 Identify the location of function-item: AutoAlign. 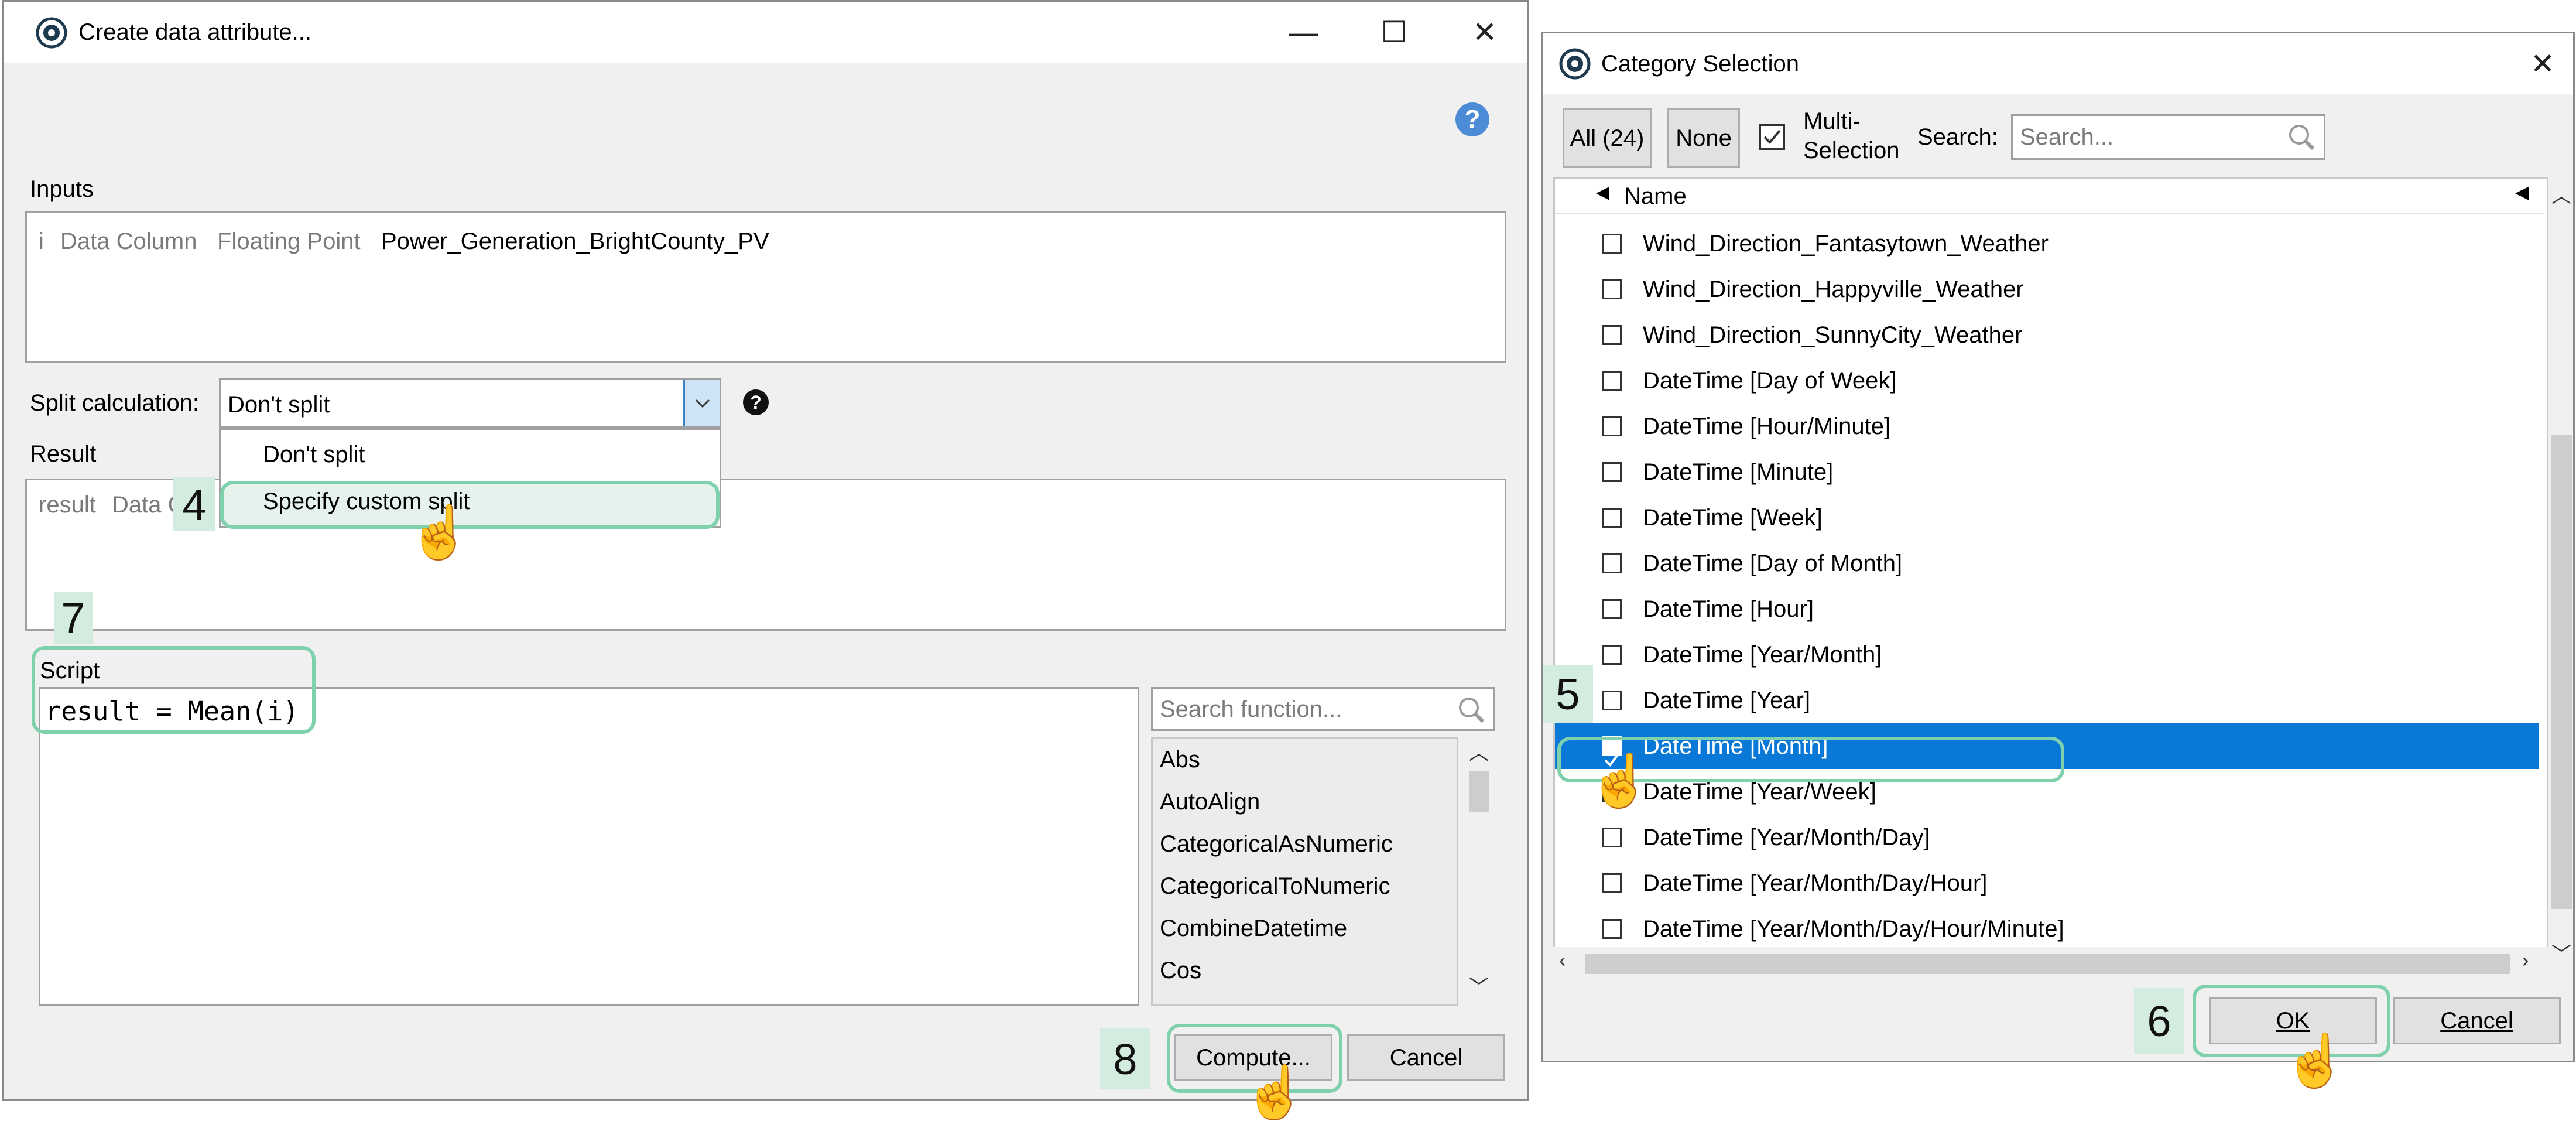
(1305, 802).